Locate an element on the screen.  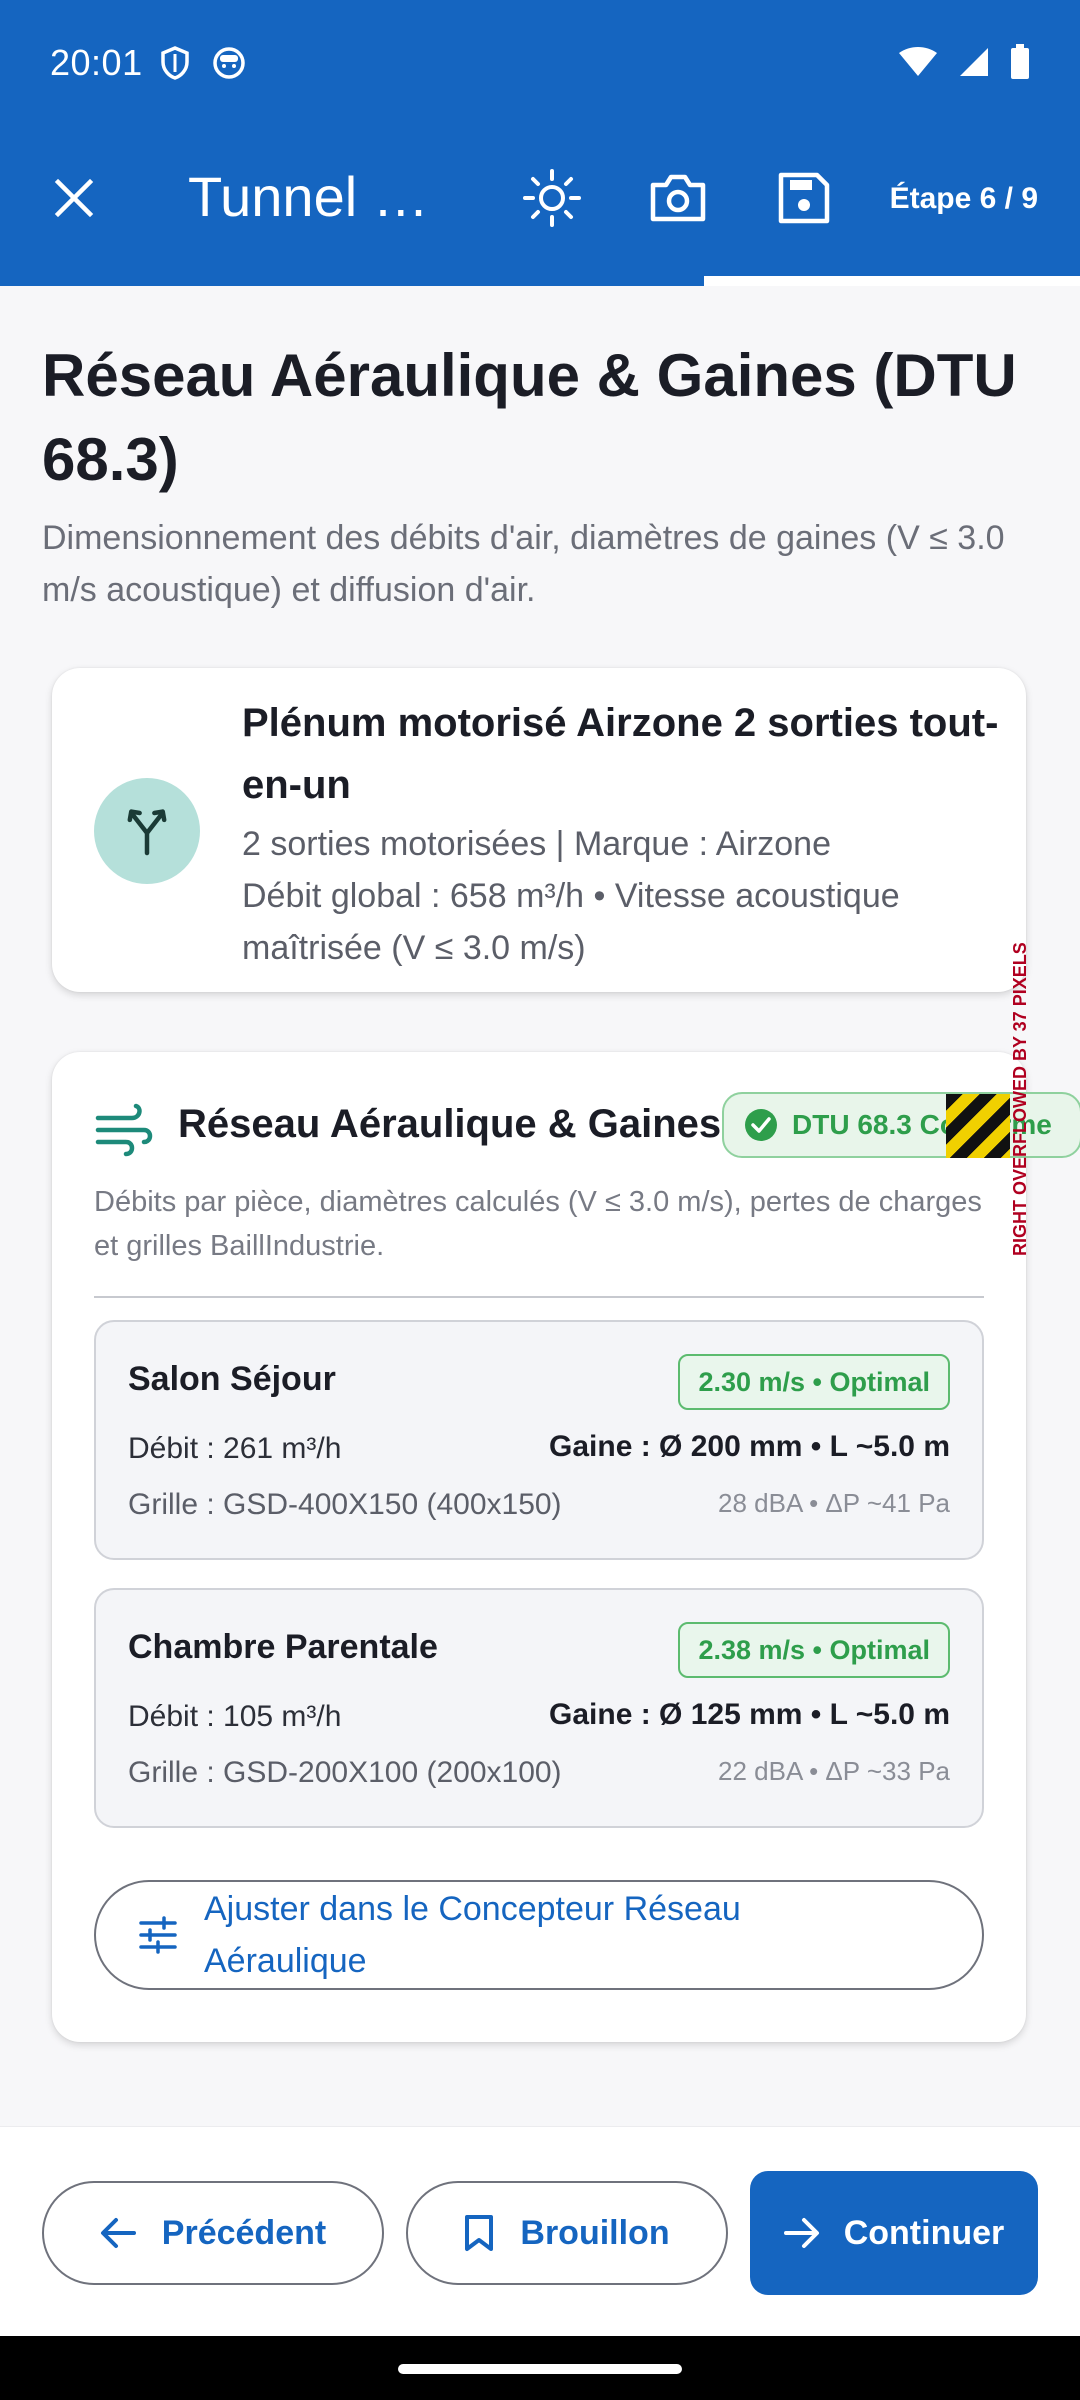
check-circle-icon is located at coordinates (761, 1125).